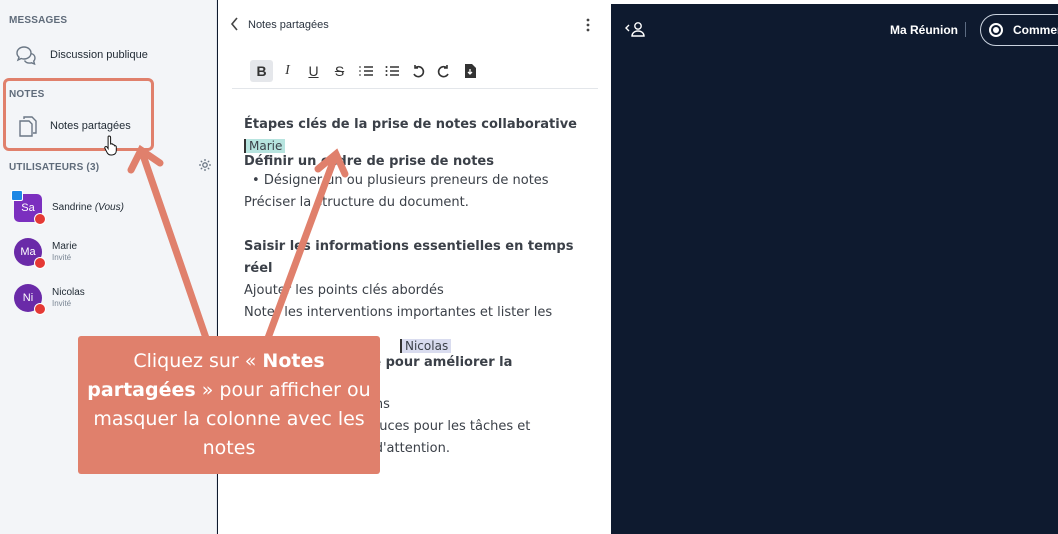 The width and height of the screenshot is (1058, 534). Describe the element at coordinates (313, 71) in the screenshot. I see `underline-button: U` at that location.